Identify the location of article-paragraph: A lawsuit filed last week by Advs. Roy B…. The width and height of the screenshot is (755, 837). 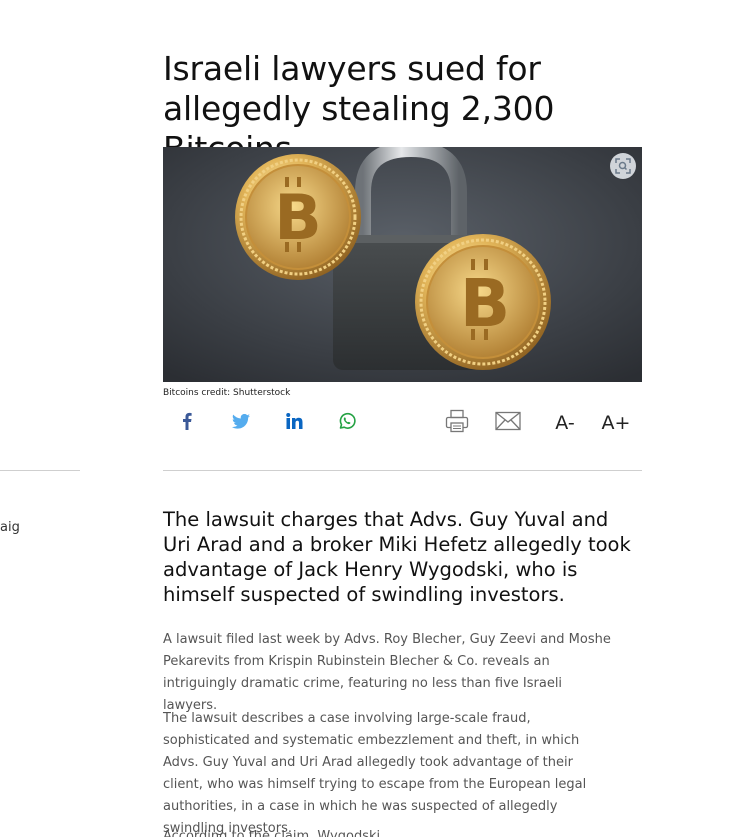
(387, 672).